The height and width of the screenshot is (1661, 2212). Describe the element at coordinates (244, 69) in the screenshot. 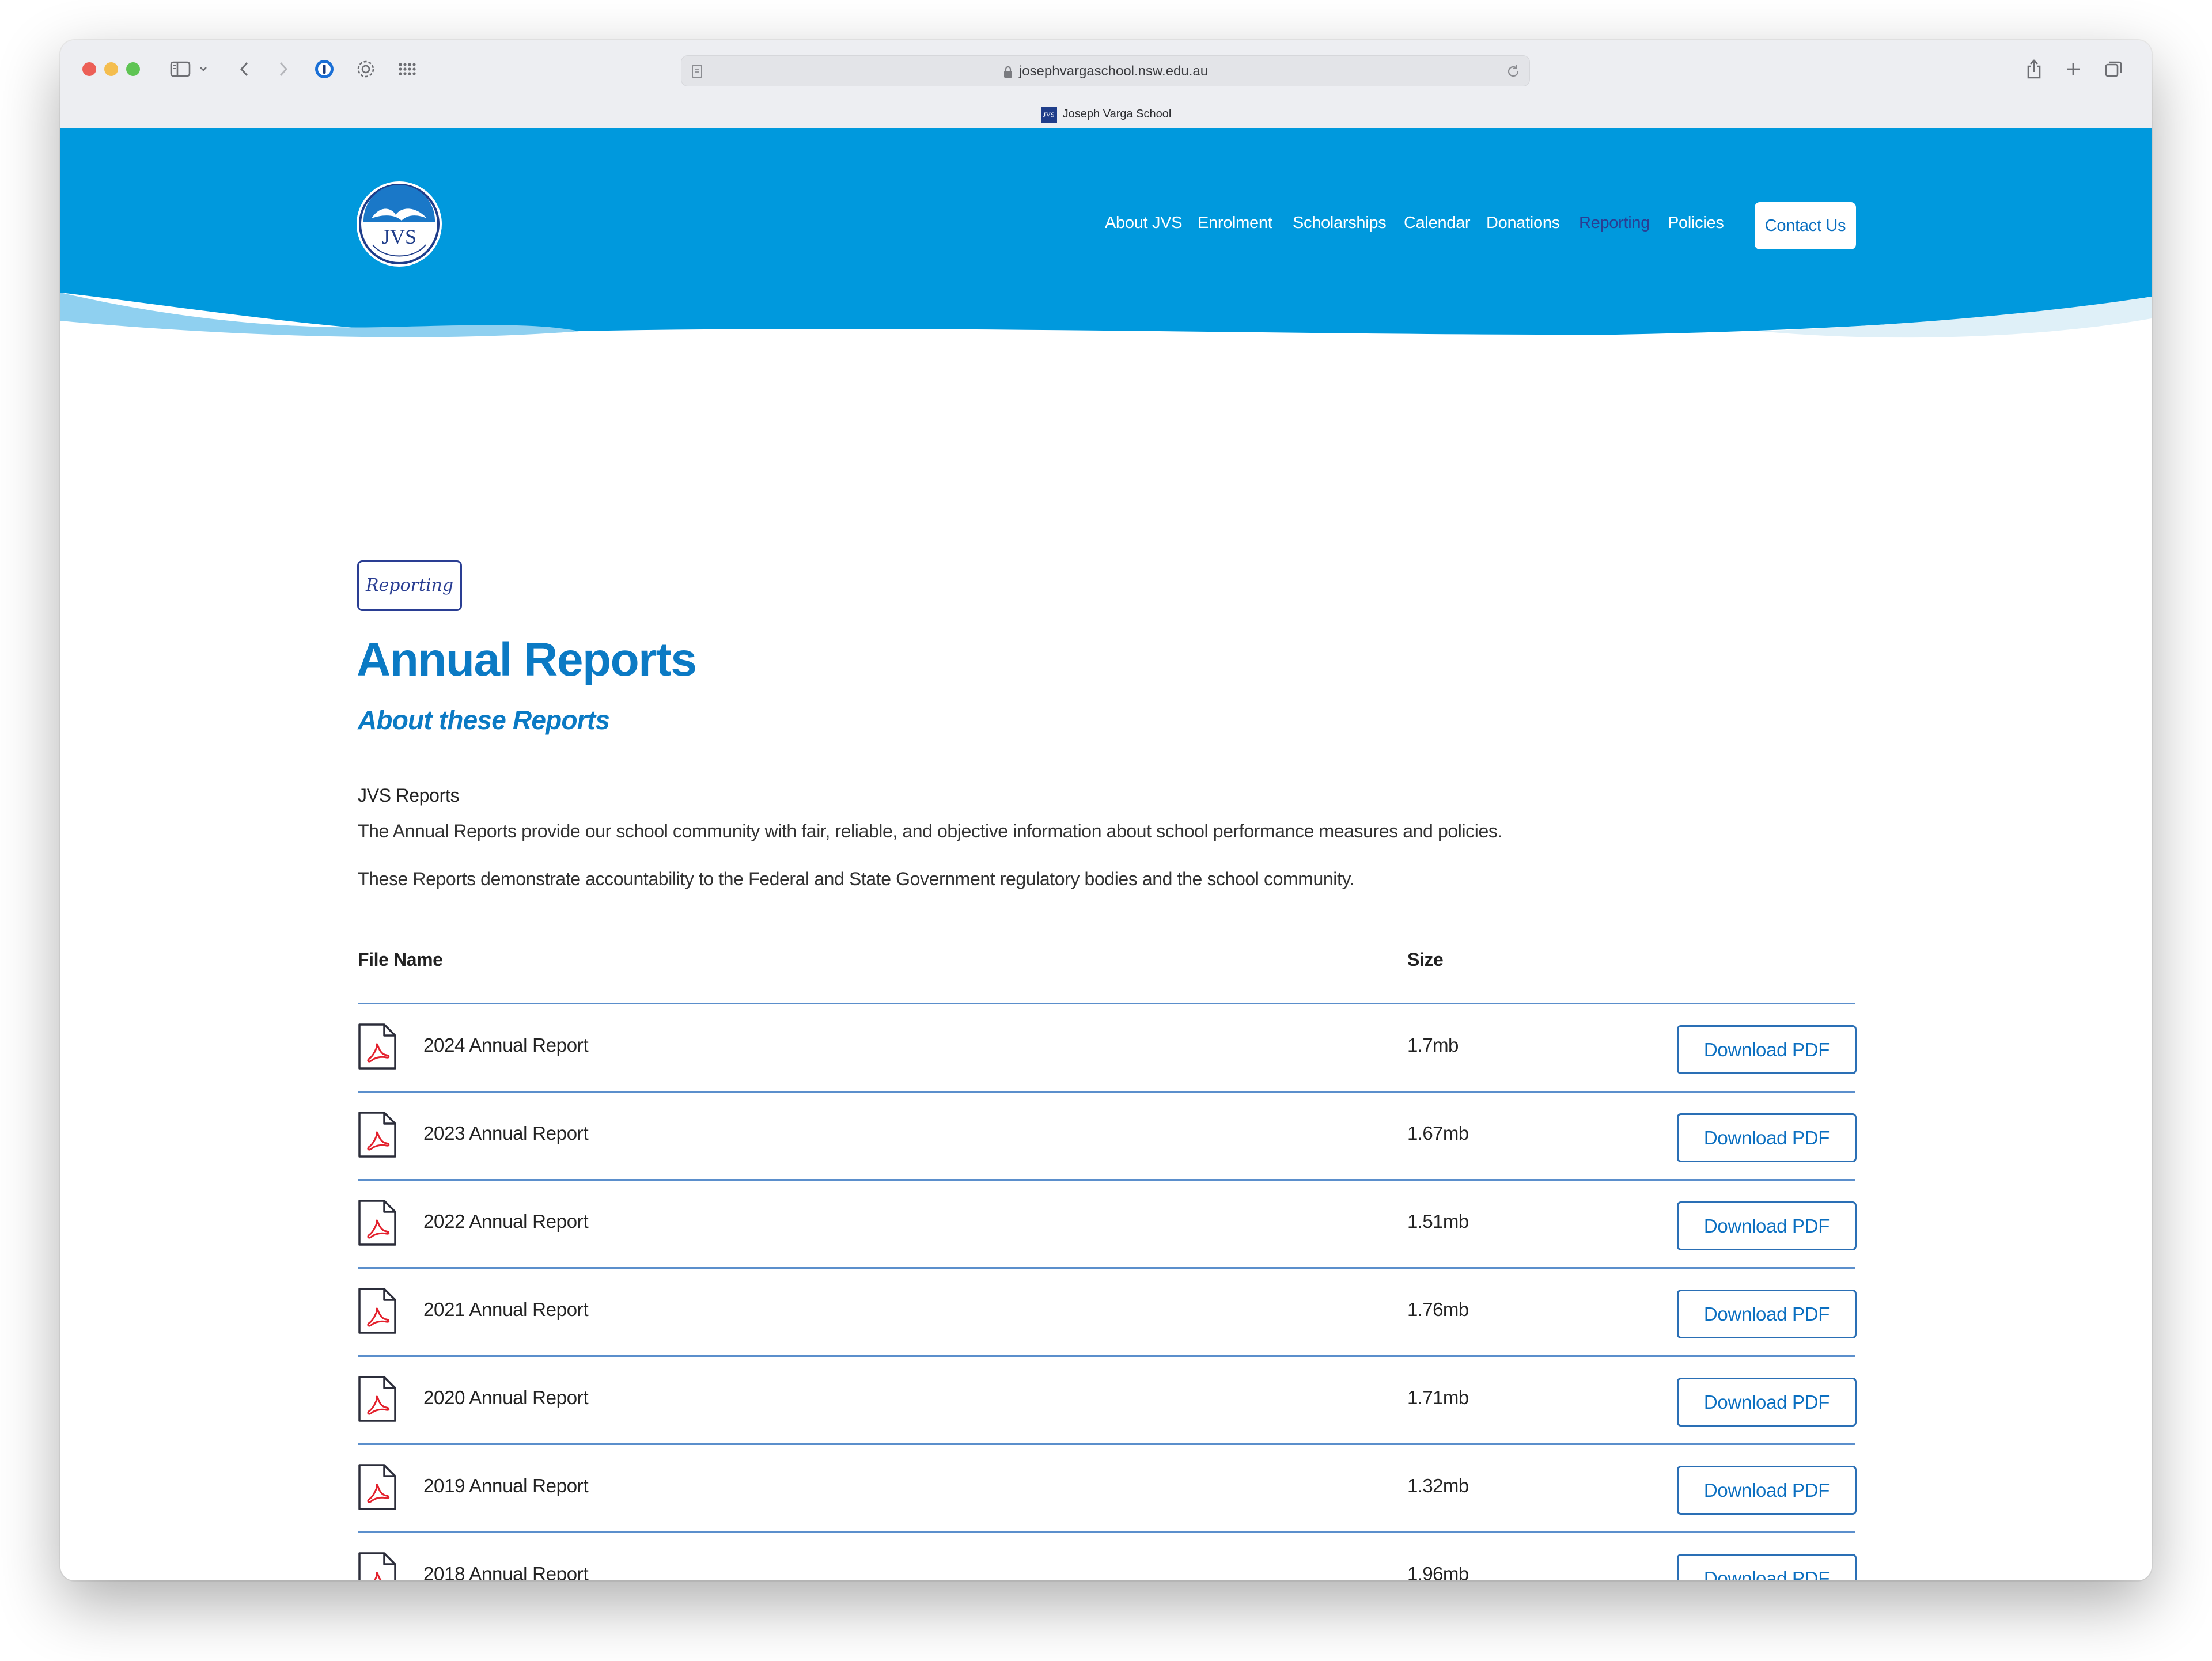

I see `back-icon` at that location.